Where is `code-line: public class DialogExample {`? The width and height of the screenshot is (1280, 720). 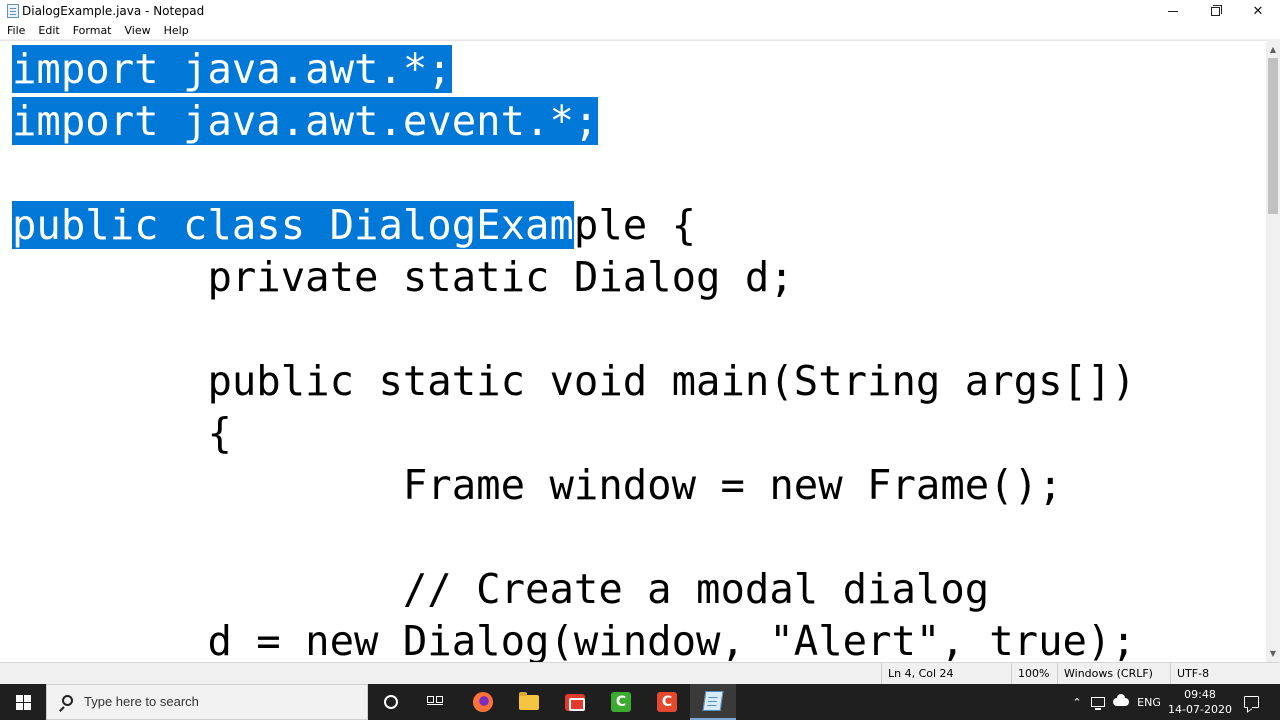 code-line: public class DialogExample { is located at coordinates (354, 225).